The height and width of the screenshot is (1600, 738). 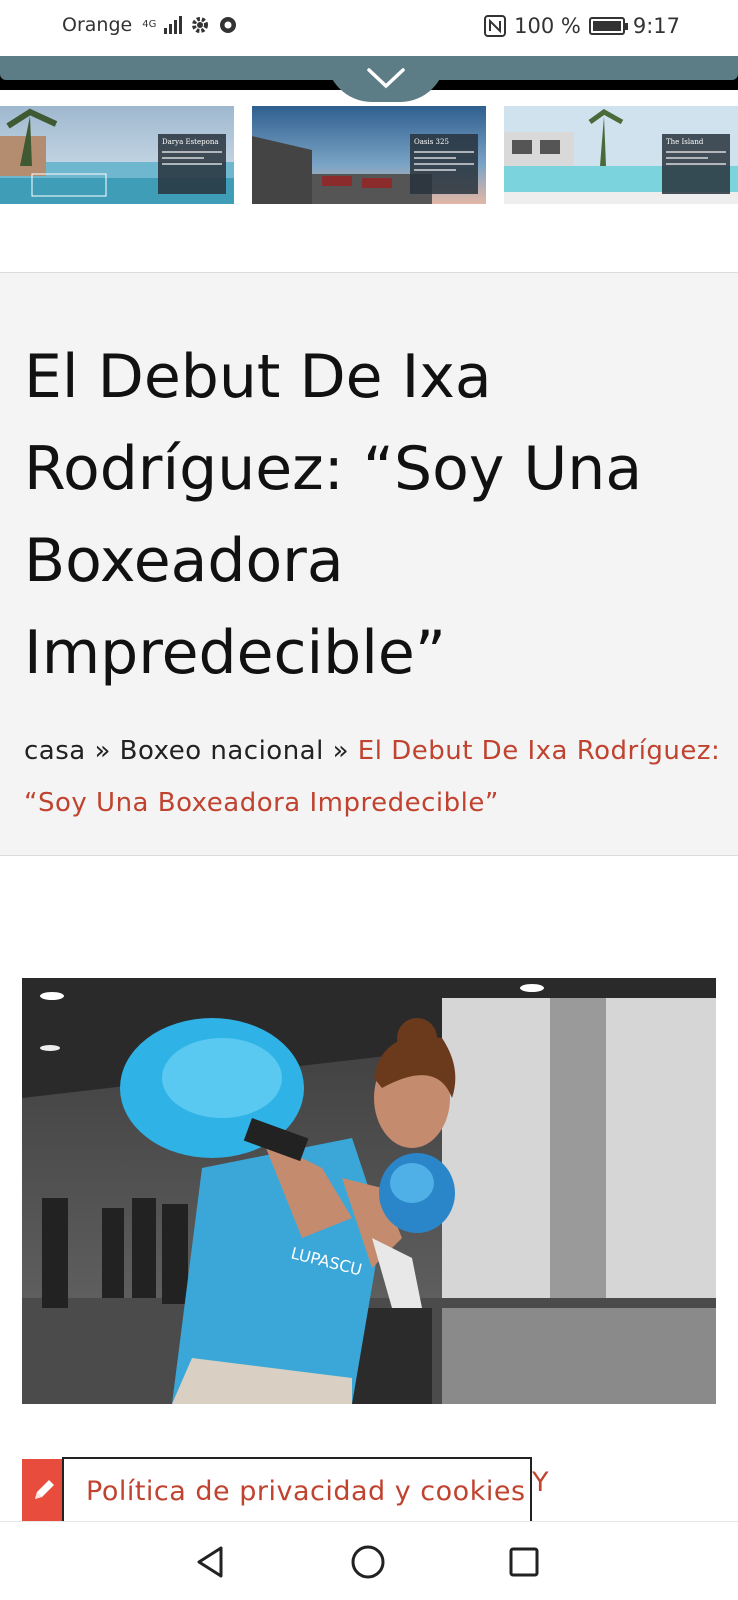 I want to click on status-left: Orange 4G, so click(x=150, y=25).